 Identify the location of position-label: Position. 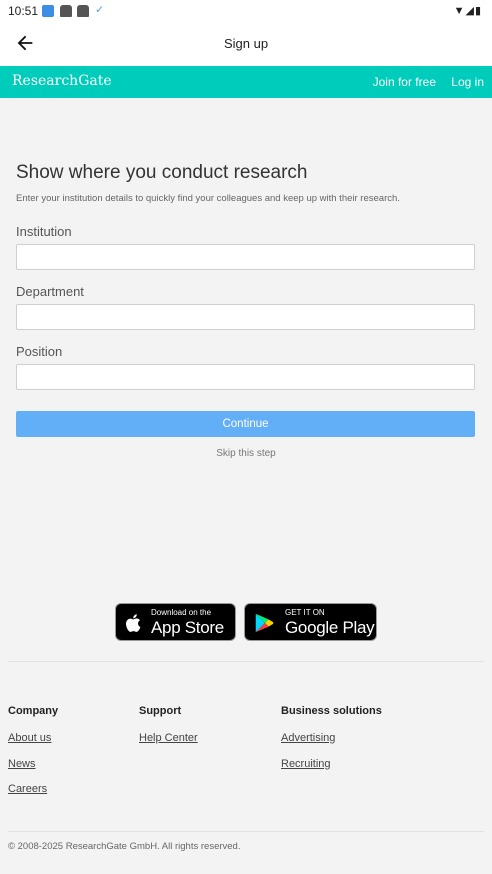
(39, 351).